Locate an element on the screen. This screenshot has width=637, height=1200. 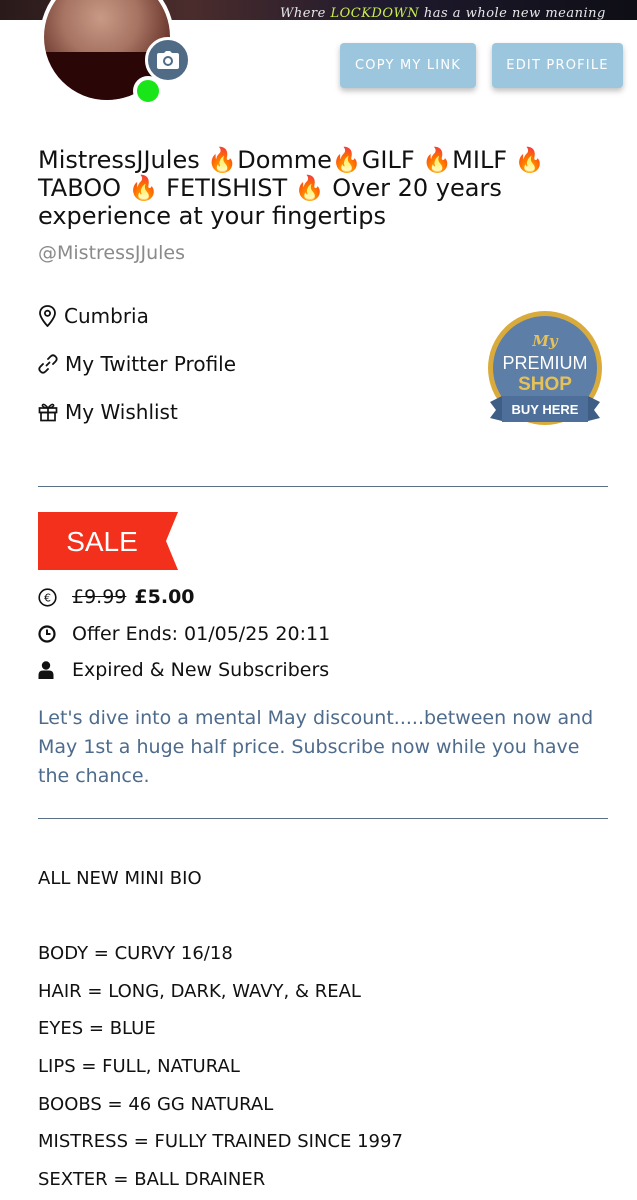
bio-line: LIPS = FULL, NATURAL is located at coordinates (139, 1066).